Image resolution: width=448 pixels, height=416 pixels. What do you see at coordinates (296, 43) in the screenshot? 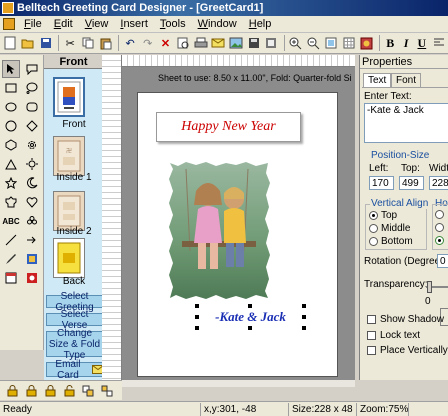
I see `zoom-in-icon` at bounding box center [296, 43].